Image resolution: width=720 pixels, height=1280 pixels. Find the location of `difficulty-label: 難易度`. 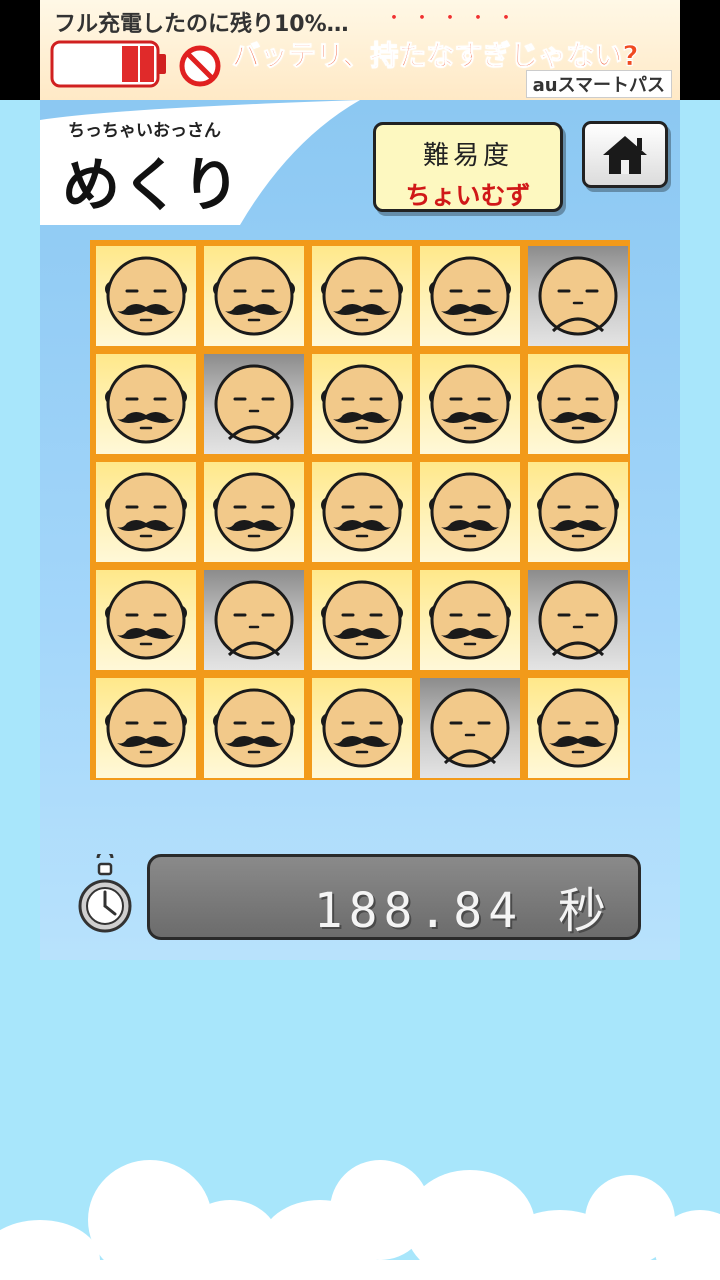

difficulty-label: 難易度 is located at coordinates (467, 156).